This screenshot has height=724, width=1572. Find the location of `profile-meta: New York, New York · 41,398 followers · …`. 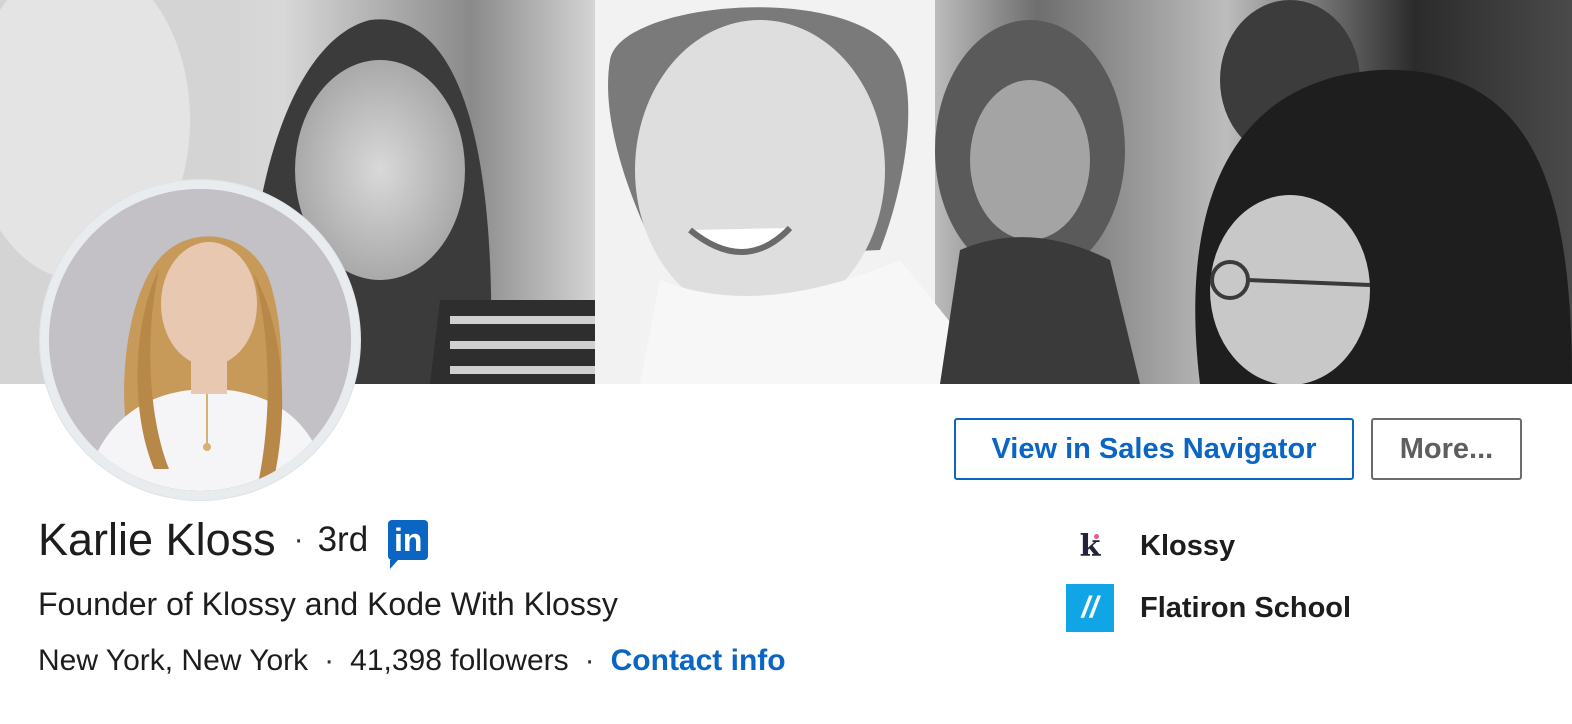

profile-meta: New York, New York · 41,398 followers · … is located at coordinates (412, 661).